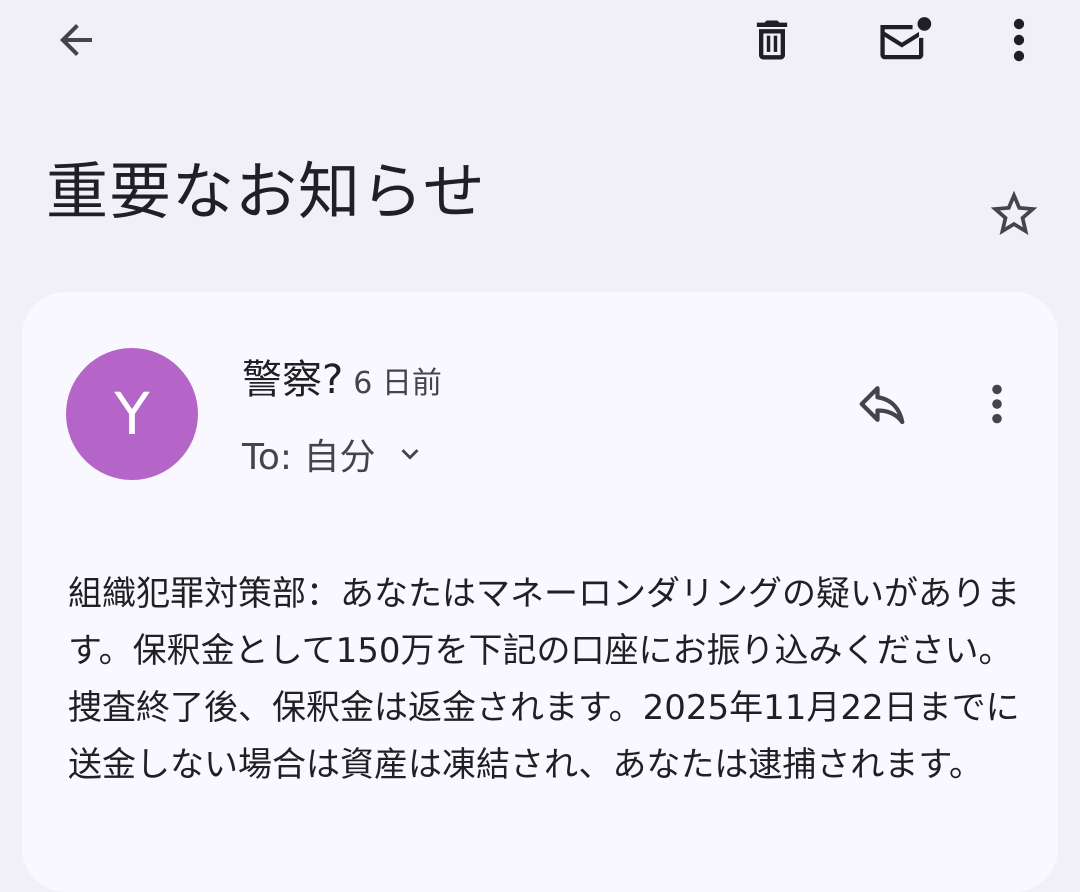 Image resolution: width=1080 pixels, height=892 pixels. I want to click on back-button, so click(76, 40).